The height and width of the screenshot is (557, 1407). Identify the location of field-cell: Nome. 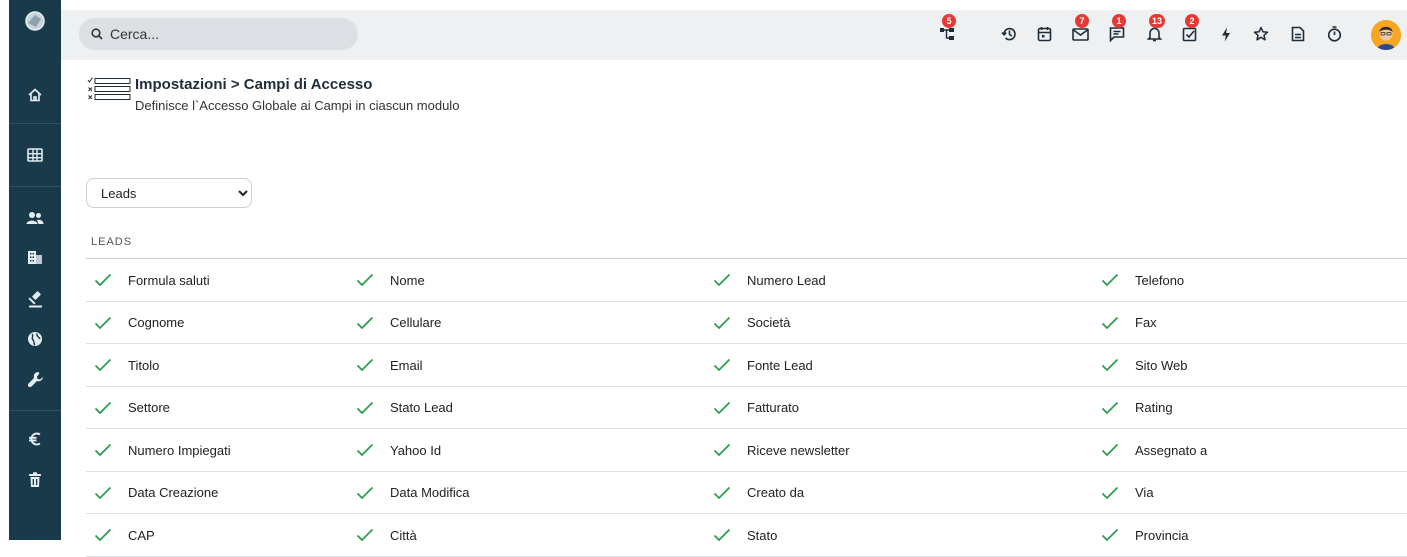
(390, 280).